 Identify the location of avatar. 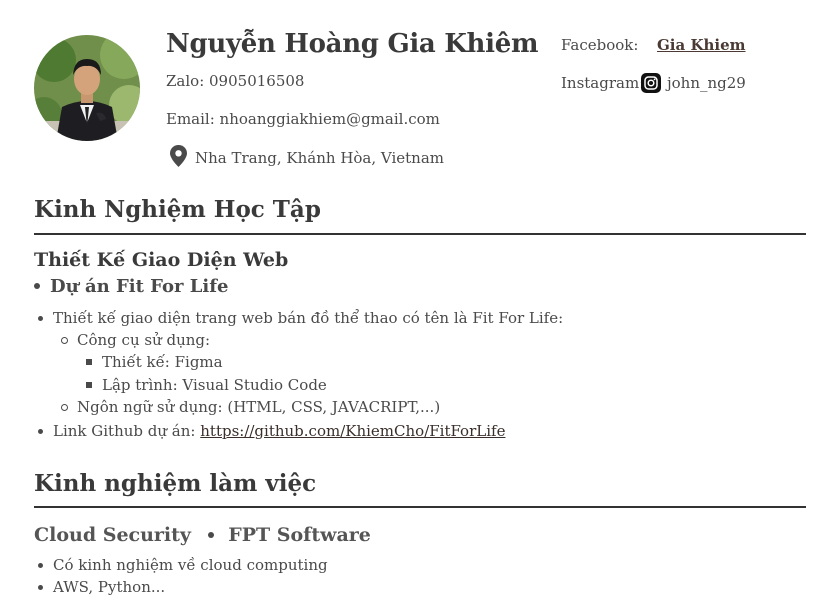
(87, 88).